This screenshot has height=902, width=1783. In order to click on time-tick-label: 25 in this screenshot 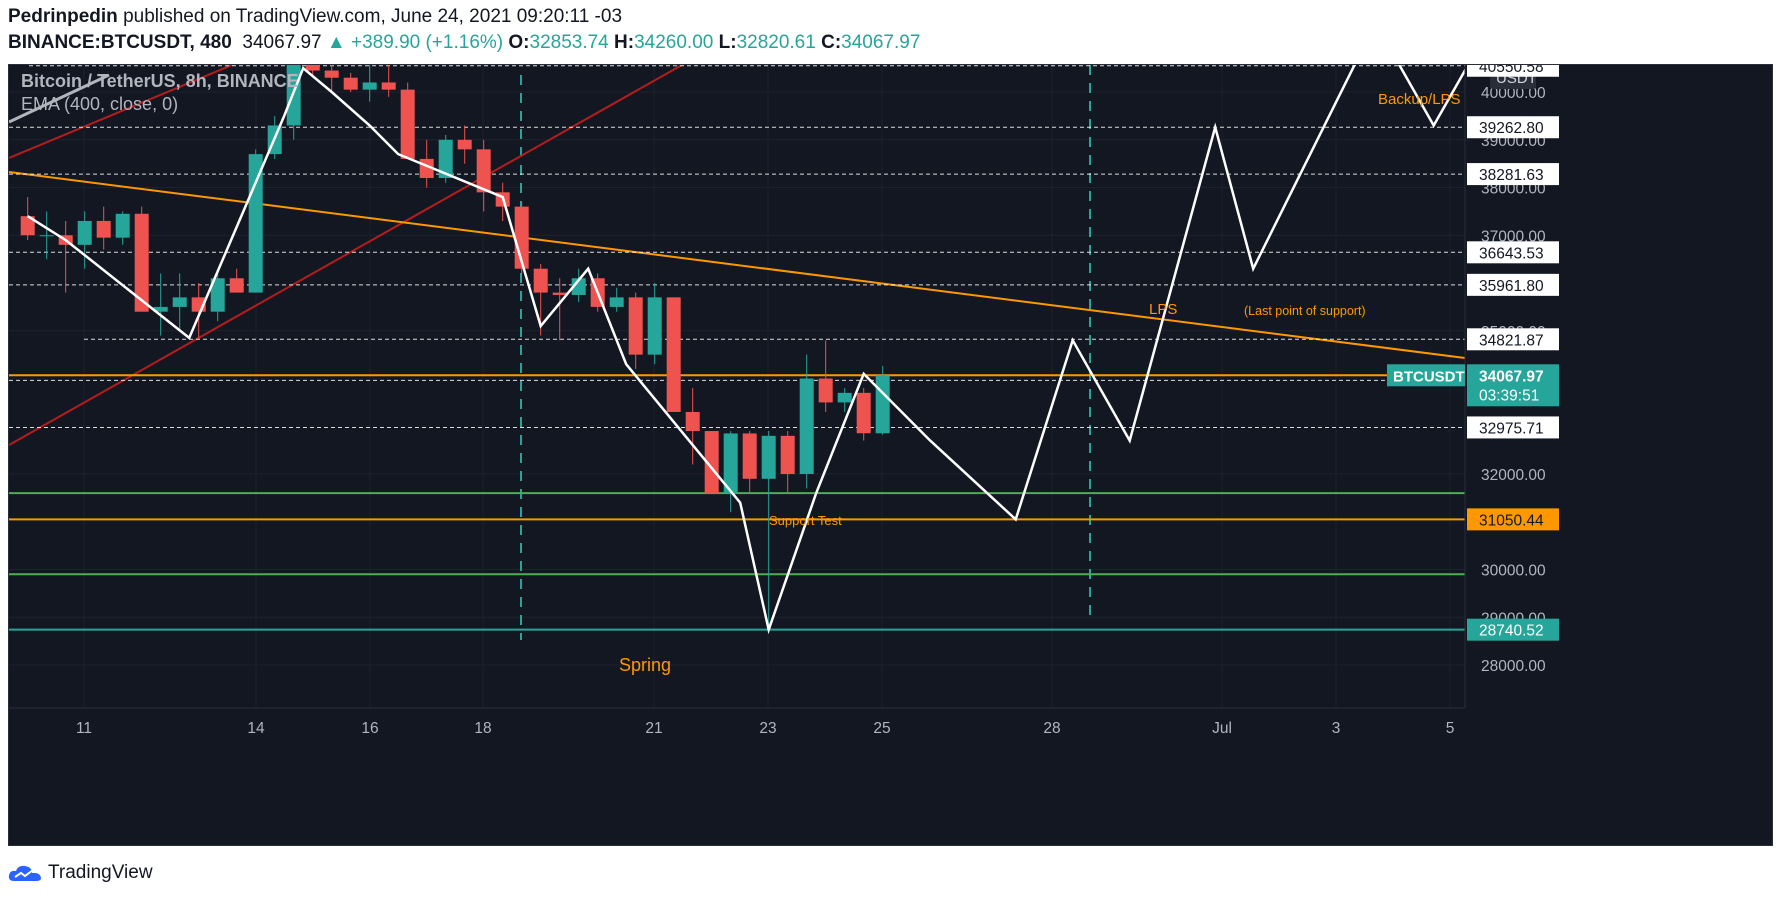, I will do `click(881, 728)`.